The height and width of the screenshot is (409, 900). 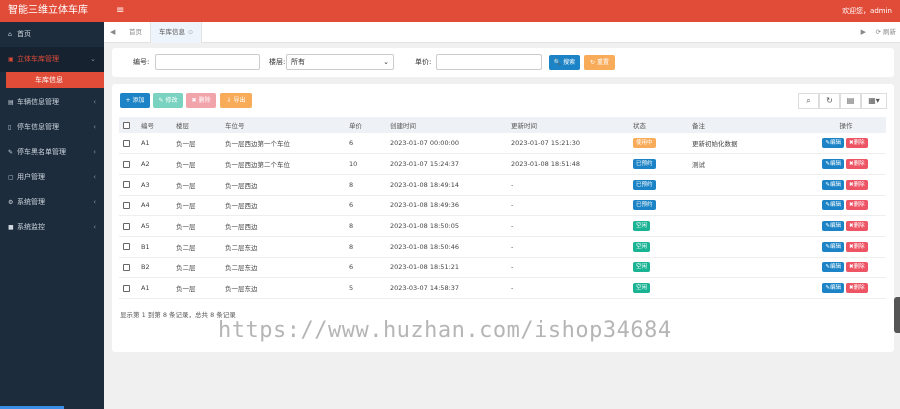 What do you see at coordinates (31, 202) in the screenshot?
I see `sidebar-item-label: 系统管理` at bounding box center [31, 202].